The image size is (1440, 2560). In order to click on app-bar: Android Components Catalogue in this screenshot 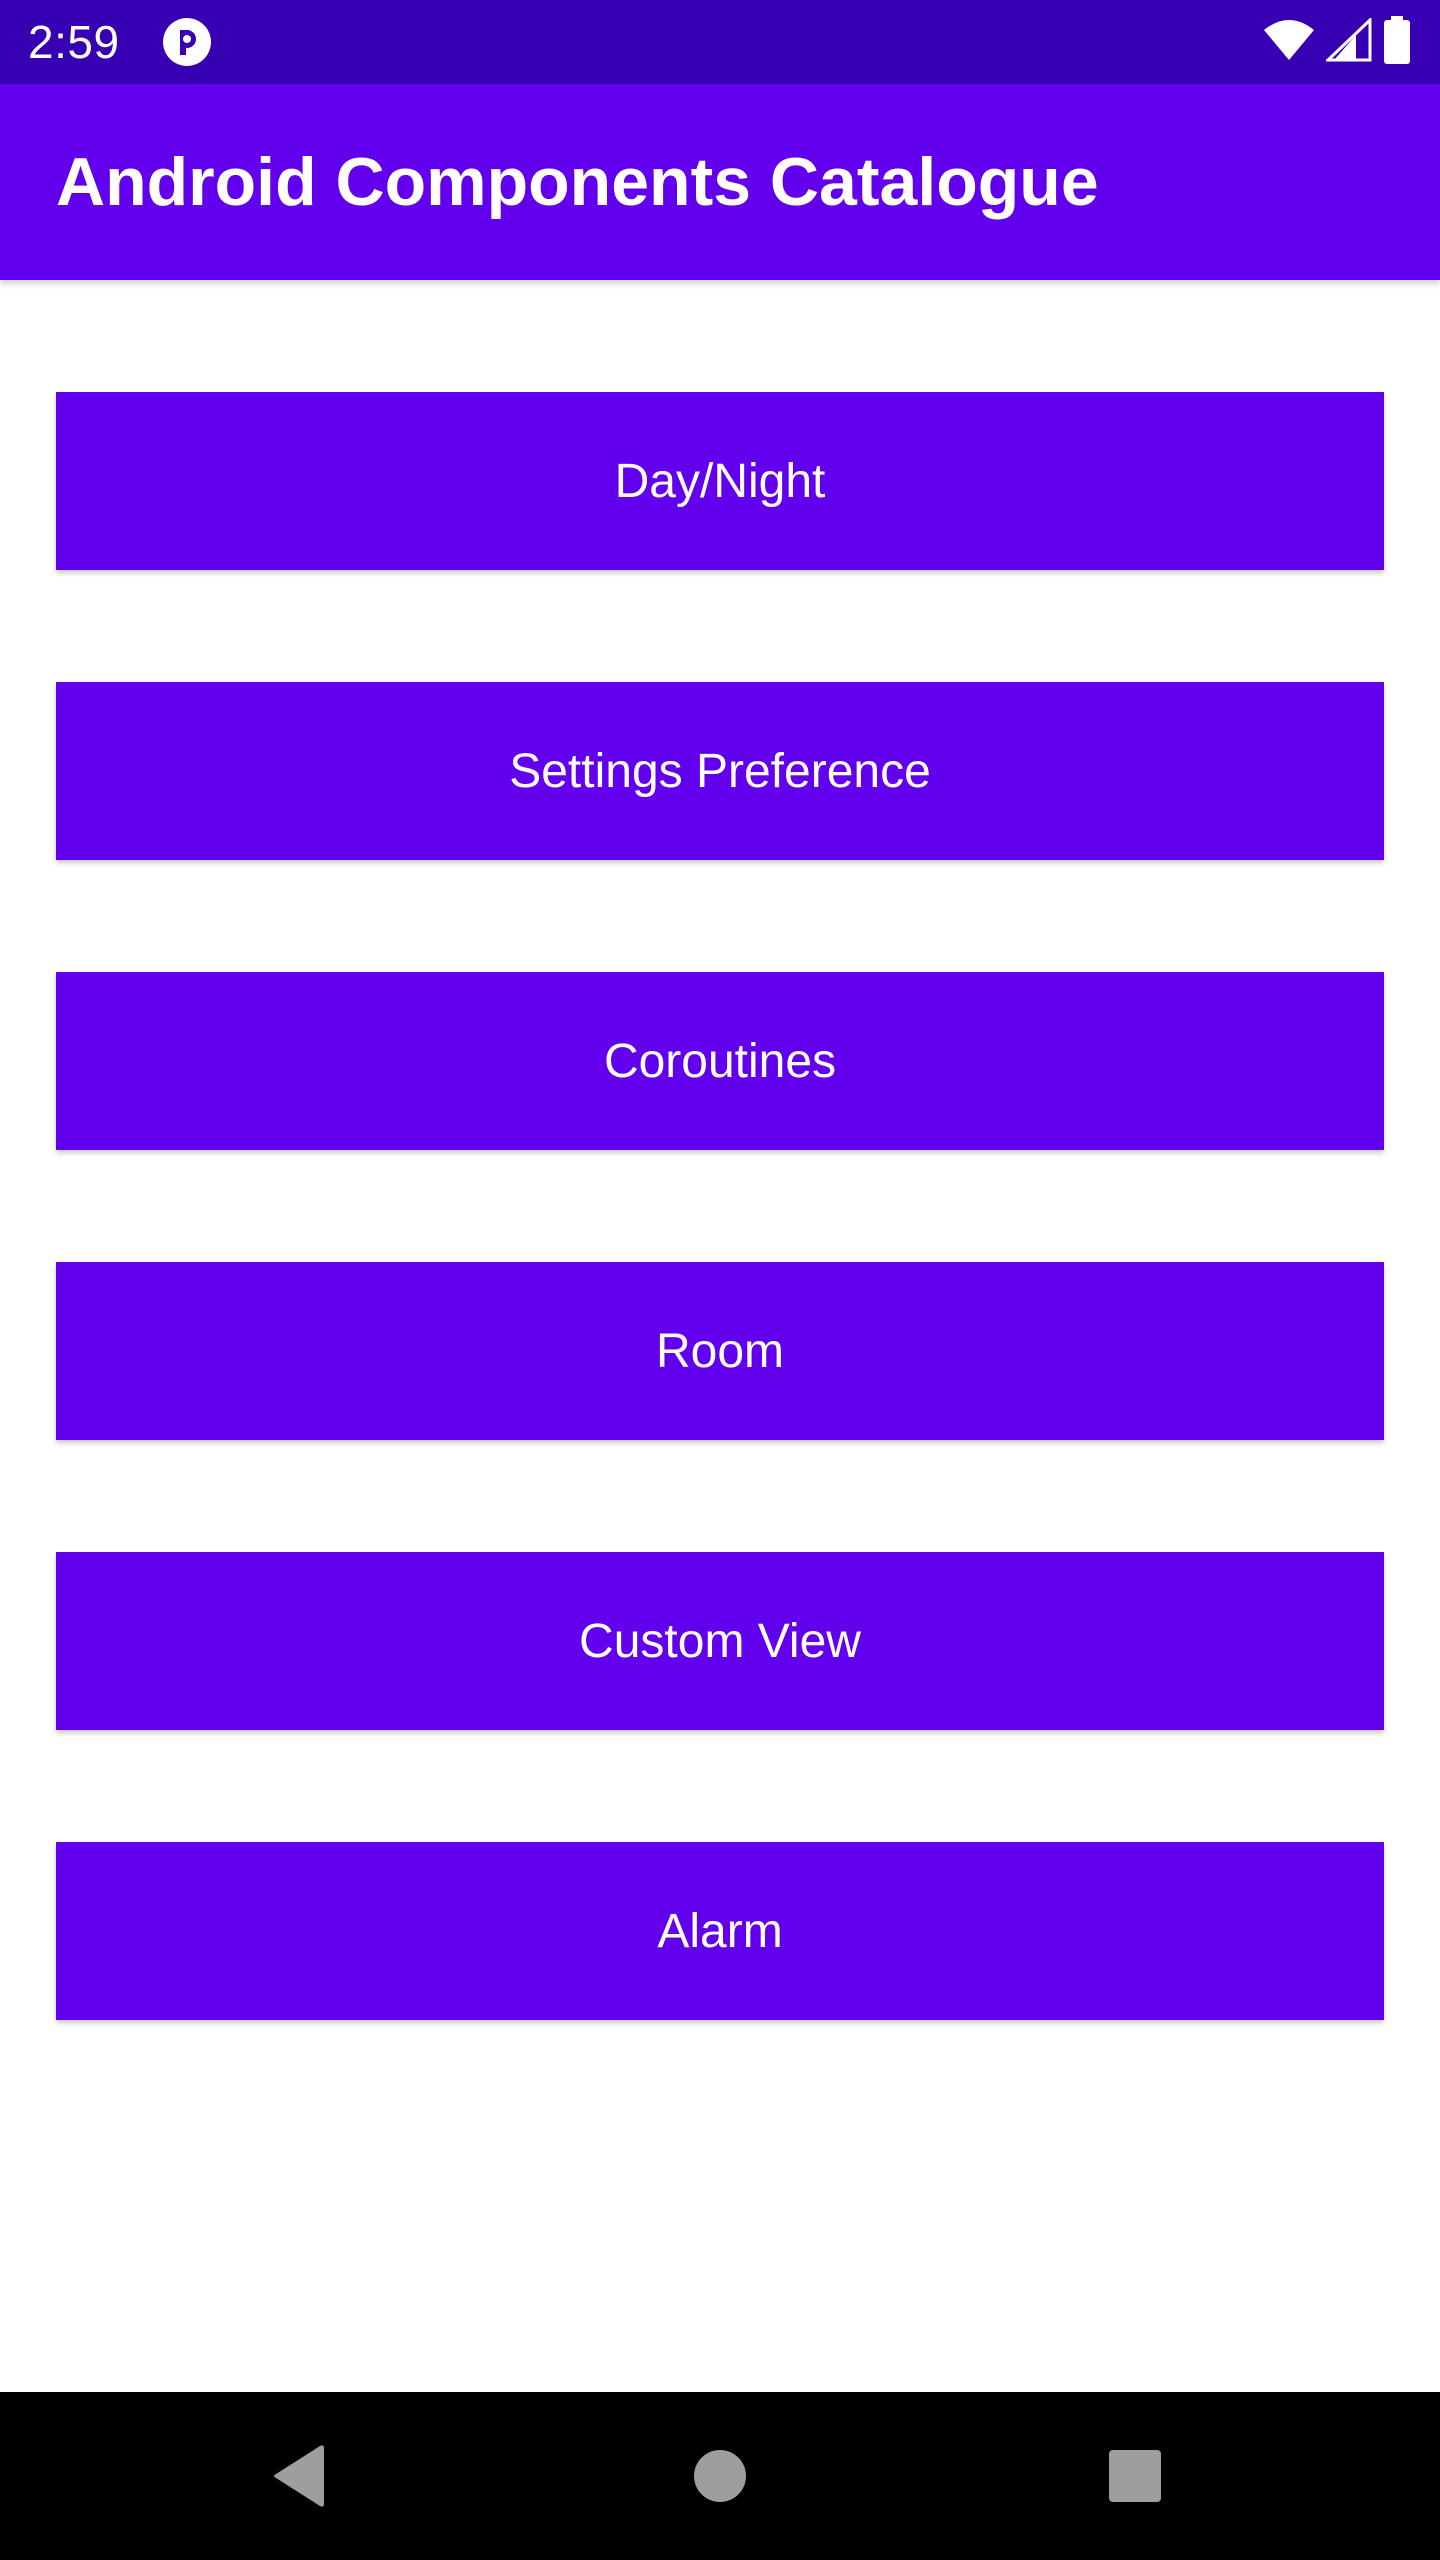, I will do `click(720, 182)`.